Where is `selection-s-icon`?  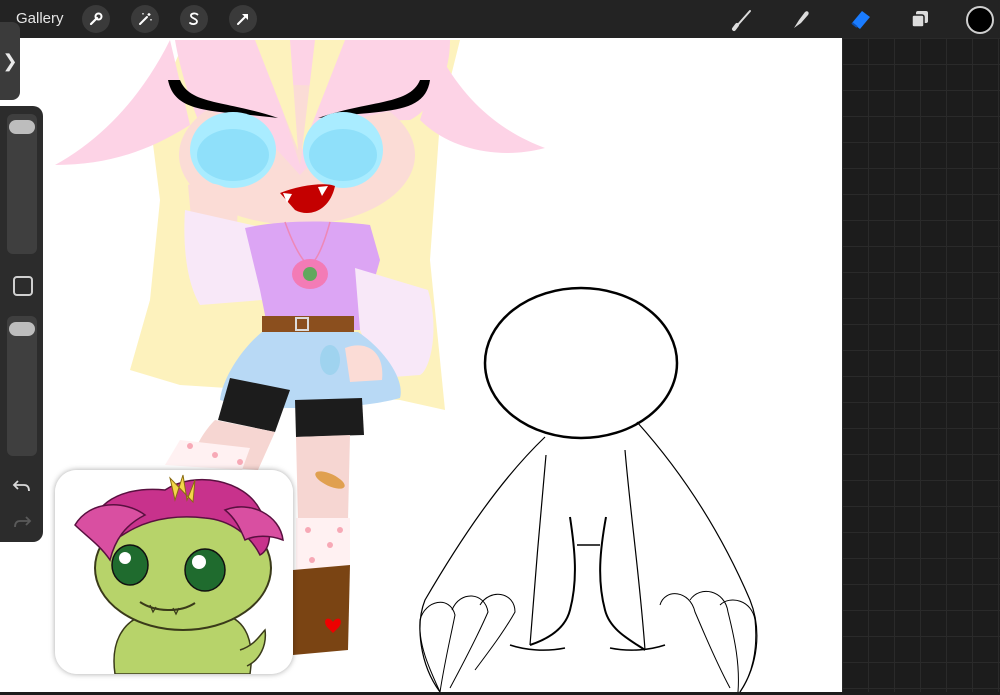 selection-s-icon is located at coordinates (194, 18).